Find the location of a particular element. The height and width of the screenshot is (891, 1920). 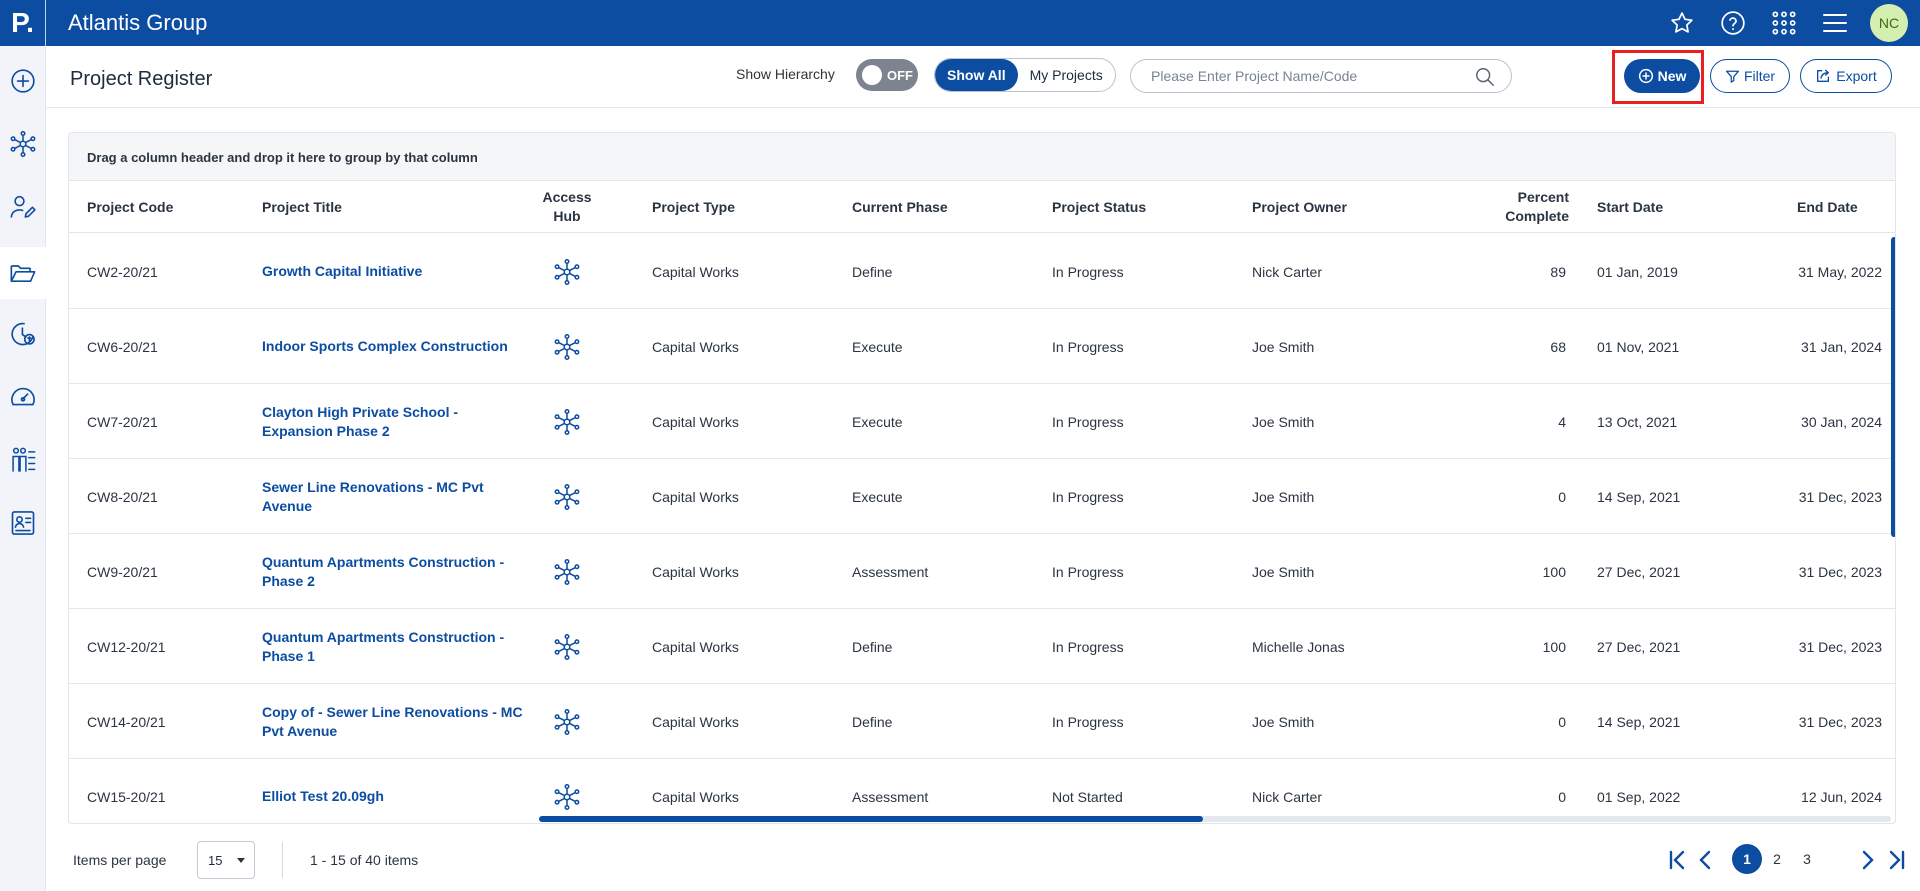

pagination-bar: Items per page 15 1 - 15 of 40 items 123 is located at coordinates (983, 860).